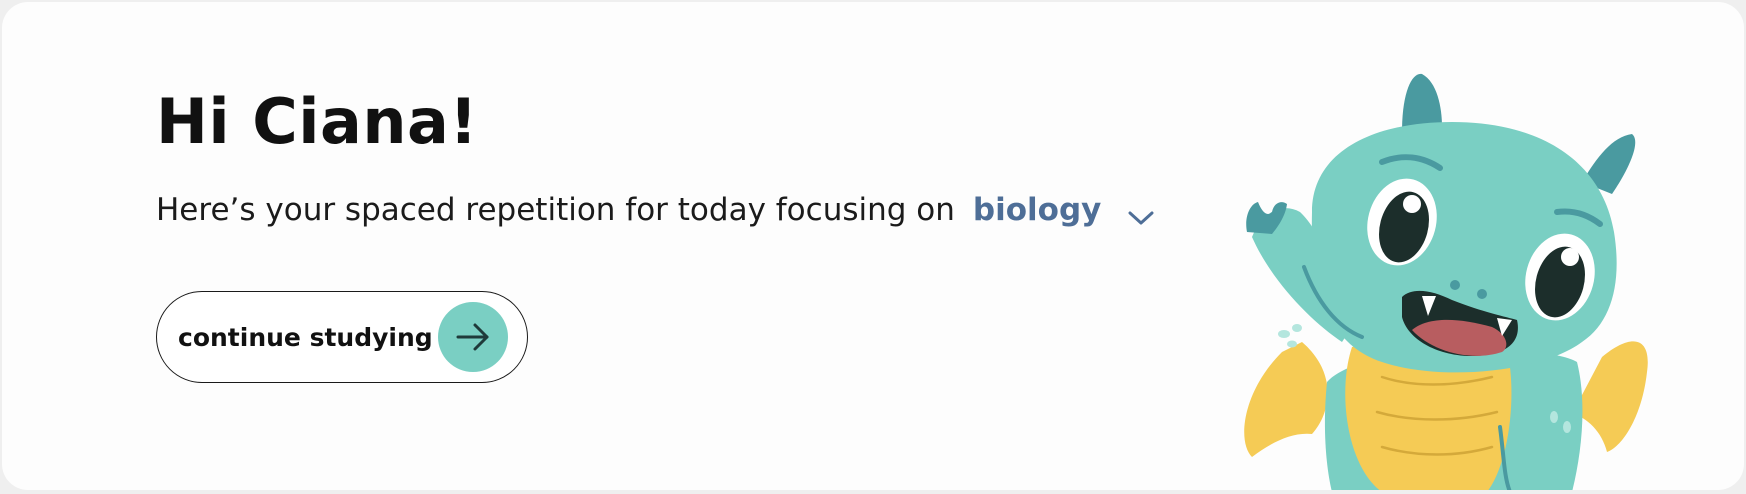 The height and width of the screenshot is (494, 1746). I want to click on greeting-title: Hi Ciana!, so click(317, 121).